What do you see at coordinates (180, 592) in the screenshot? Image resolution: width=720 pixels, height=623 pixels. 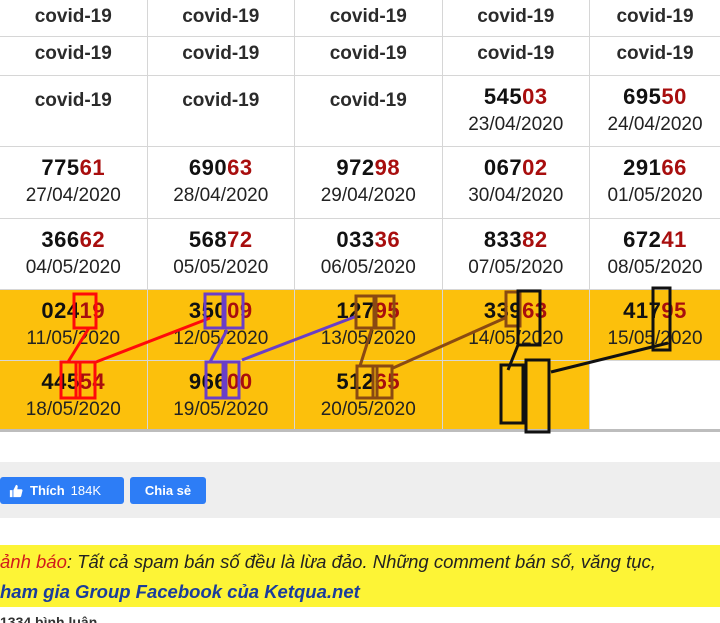 I see `facebook-group-link: ham gia Group Facebook của Ketqua.net` at bounding box center [180, 592].